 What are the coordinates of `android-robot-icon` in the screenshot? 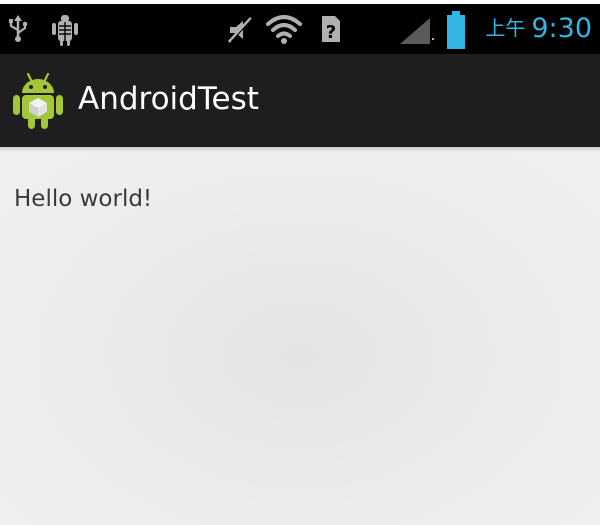 It's located at (38, 101).